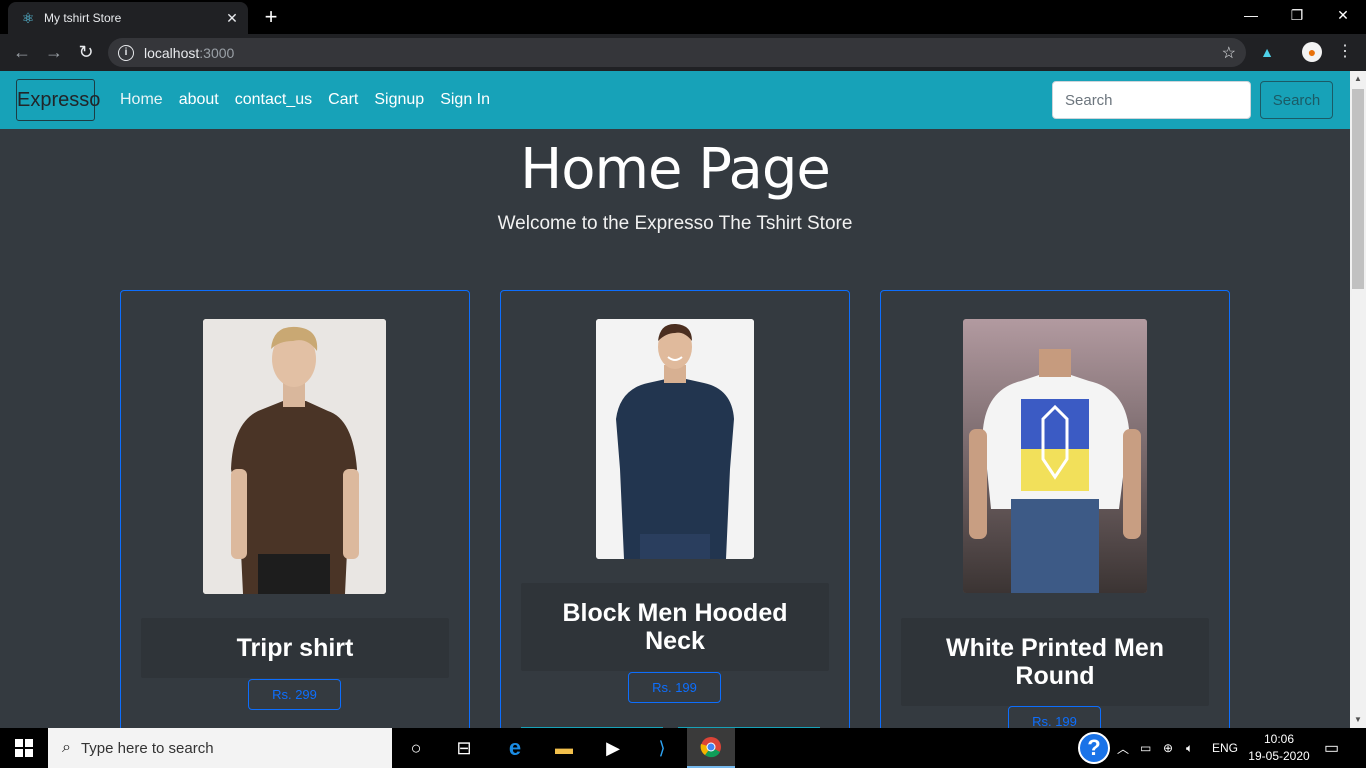 This screenshot has height=768, width=1366. I want to click on nav-link-cart: Cart, so click(343, 100).